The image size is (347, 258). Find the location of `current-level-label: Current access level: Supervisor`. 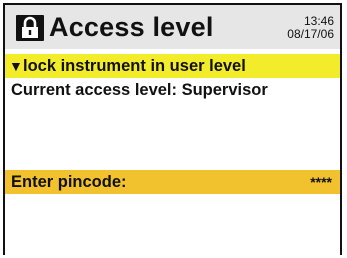

current-level-label: Current access level: Supervisor is located at coordinates (139, 90).